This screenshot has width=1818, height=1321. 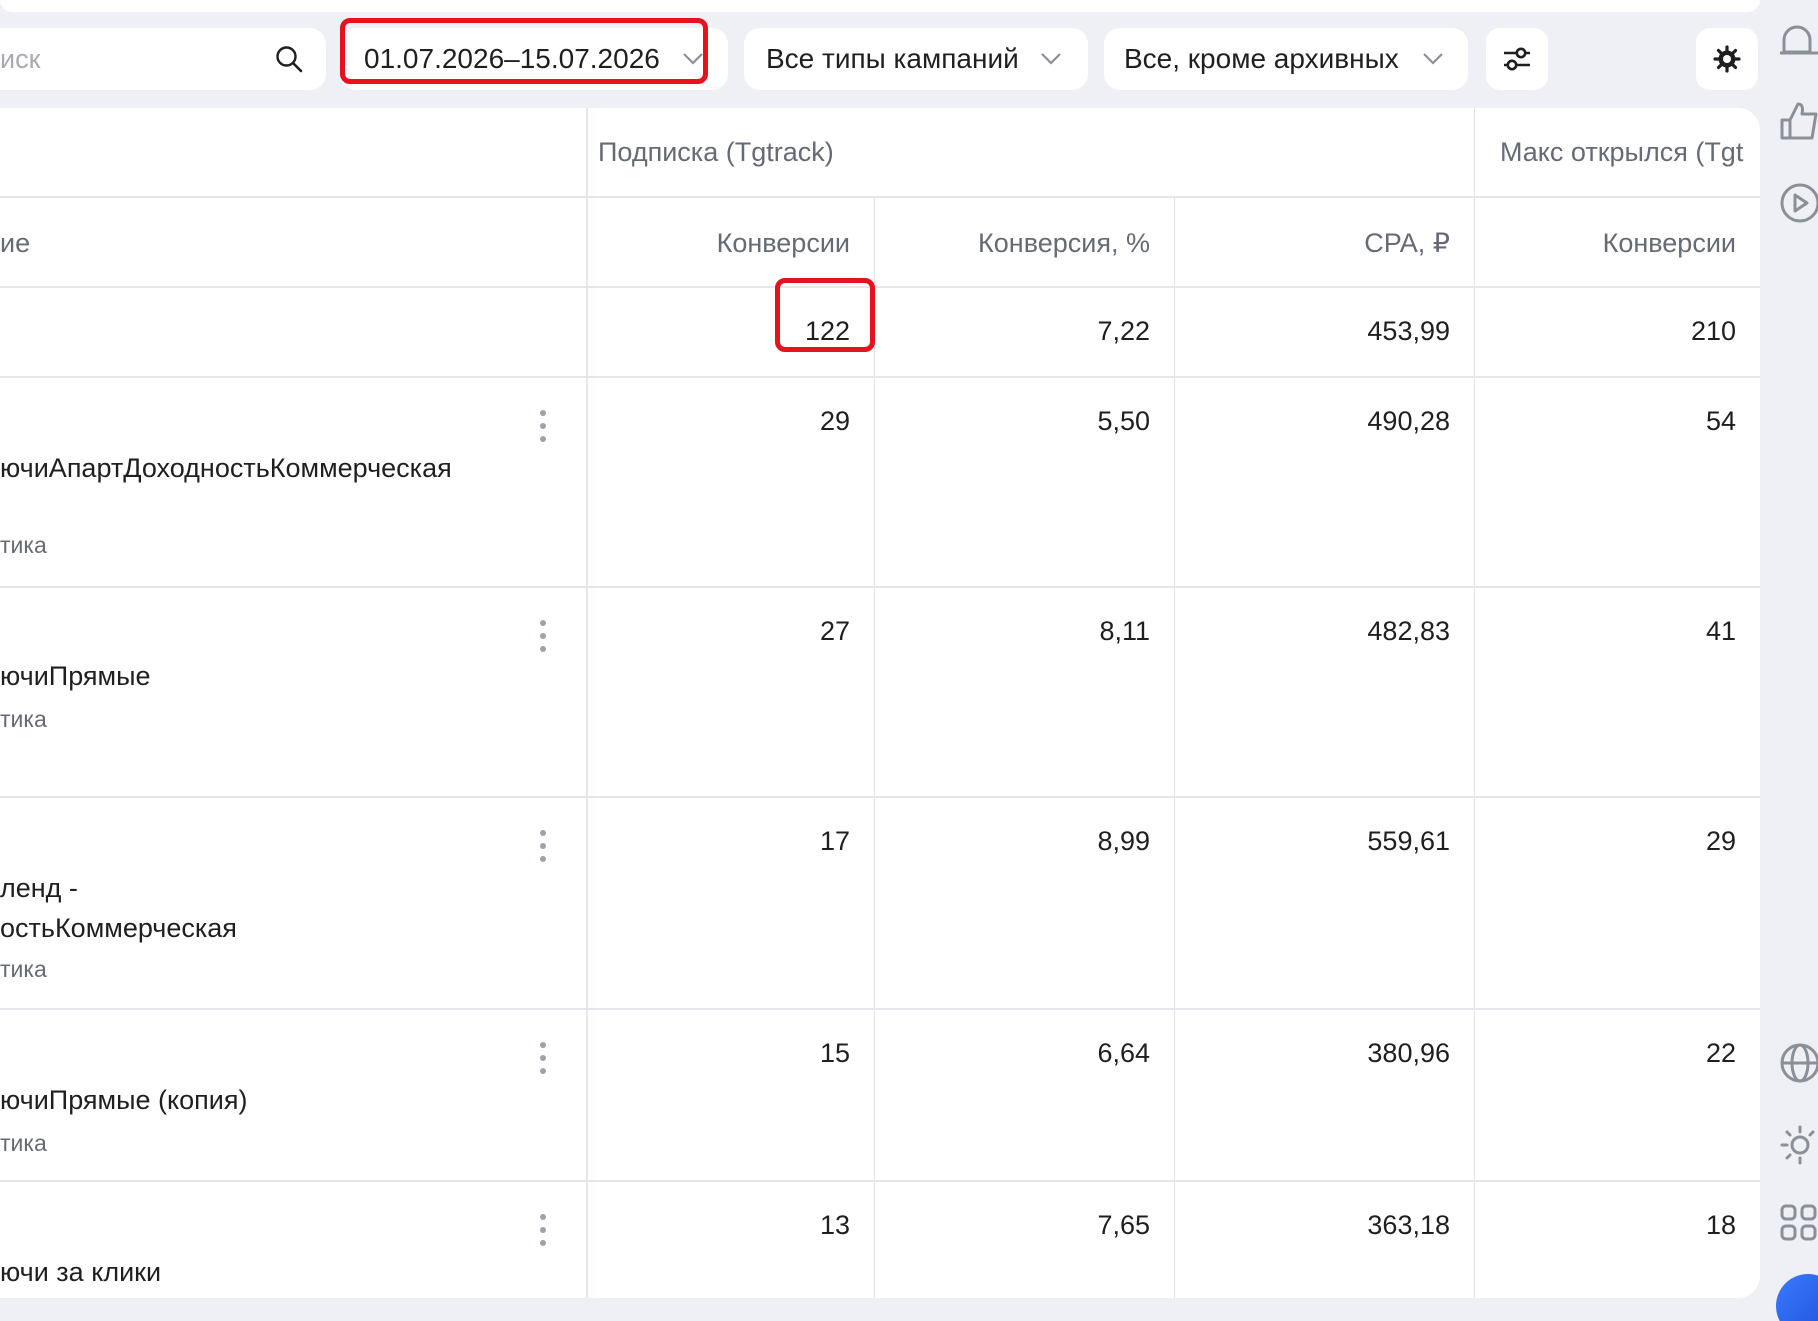 What do you see at coordinates (75, 676) in the screenshot?
I see `campaign-name: ючиПрямые` at bounding box center [75, 676].